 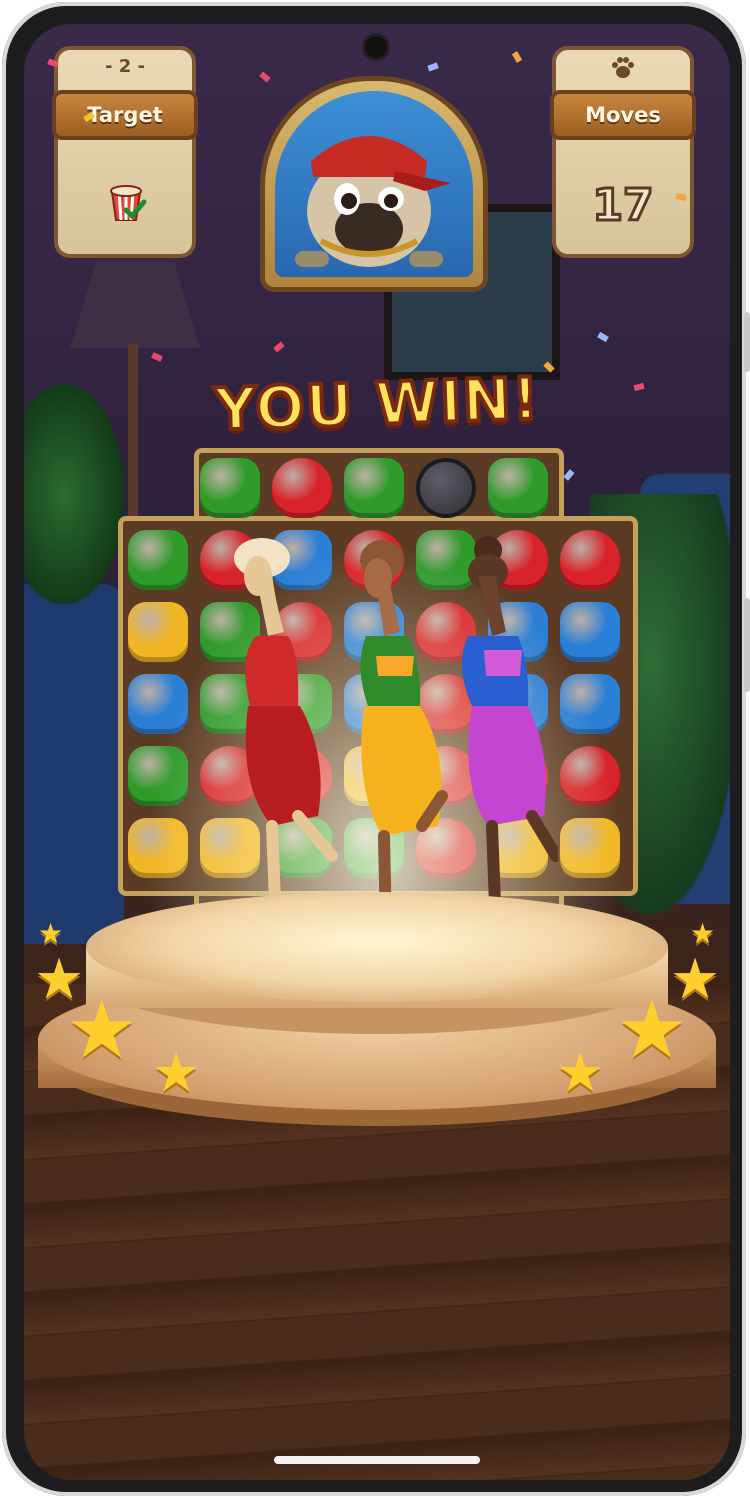 I want to click on sofa-left, so click(x=74, y=764).